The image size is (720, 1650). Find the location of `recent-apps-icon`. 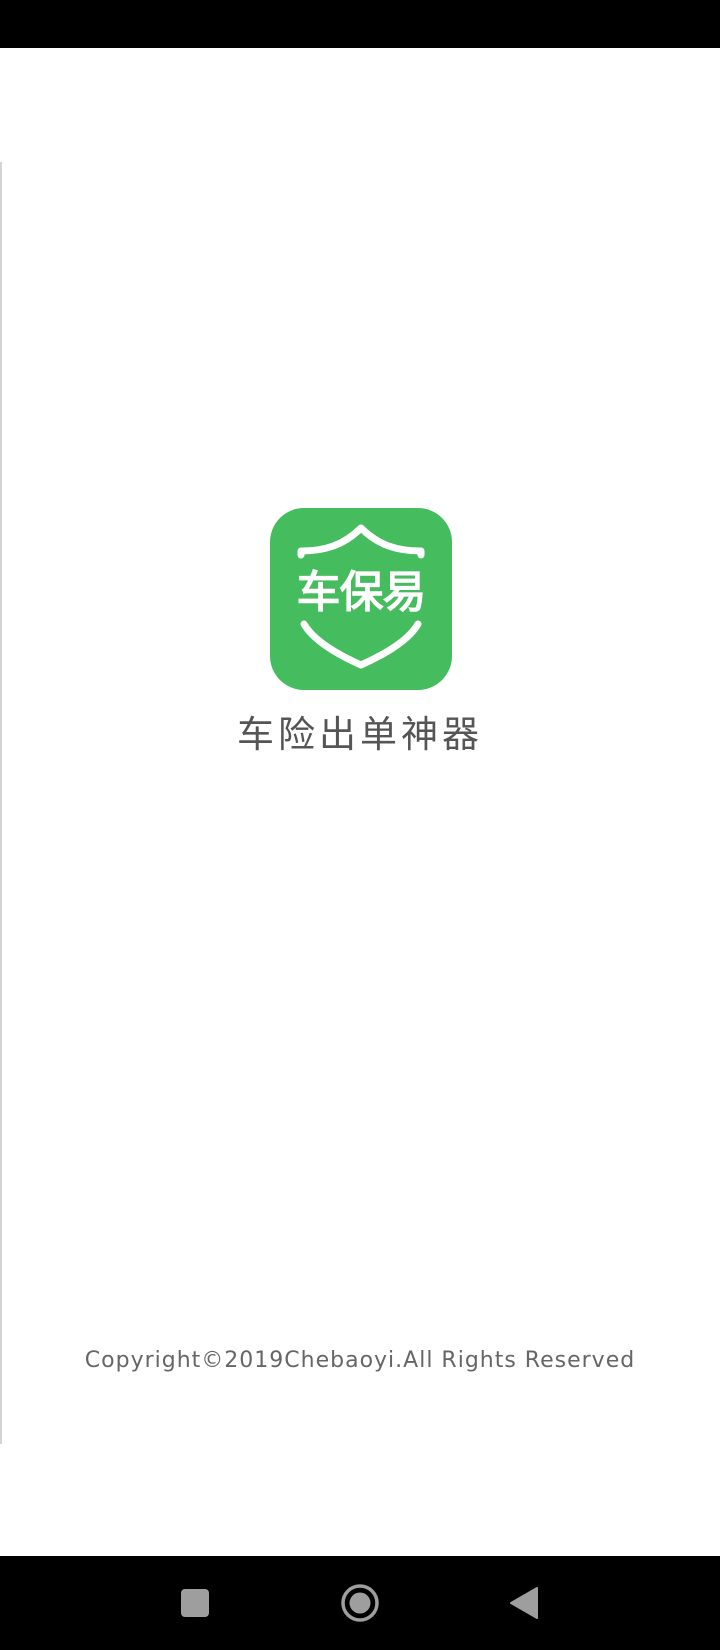

recent-apps-icon is located at coordinates (195, 1603).